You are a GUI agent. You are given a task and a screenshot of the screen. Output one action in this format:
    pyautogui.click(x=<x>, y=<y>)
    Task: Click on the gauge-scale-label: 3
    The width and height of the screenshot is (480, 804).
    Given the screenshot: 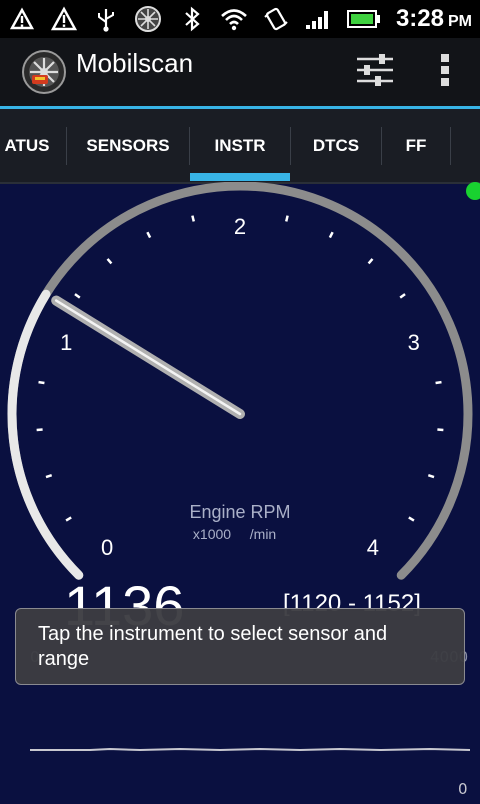 What is the action you would take?
    pyautogui.click(x=414, y=342)
    